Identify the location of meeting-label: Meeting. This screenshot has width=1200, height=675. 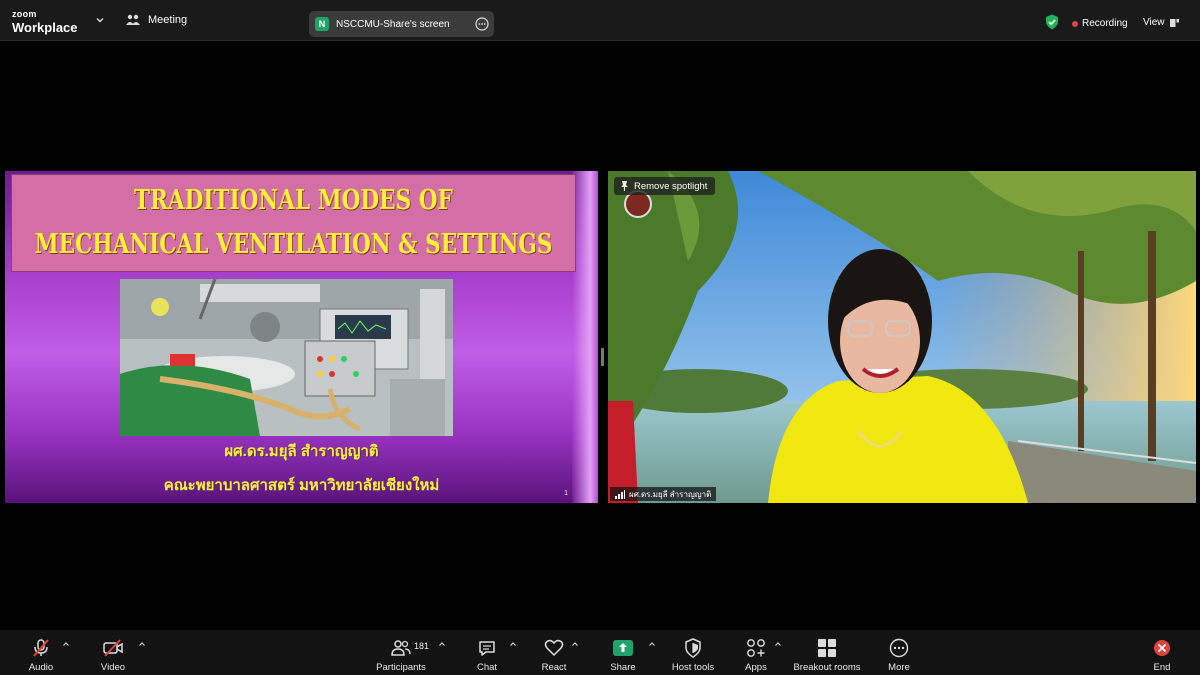
(168, 20).